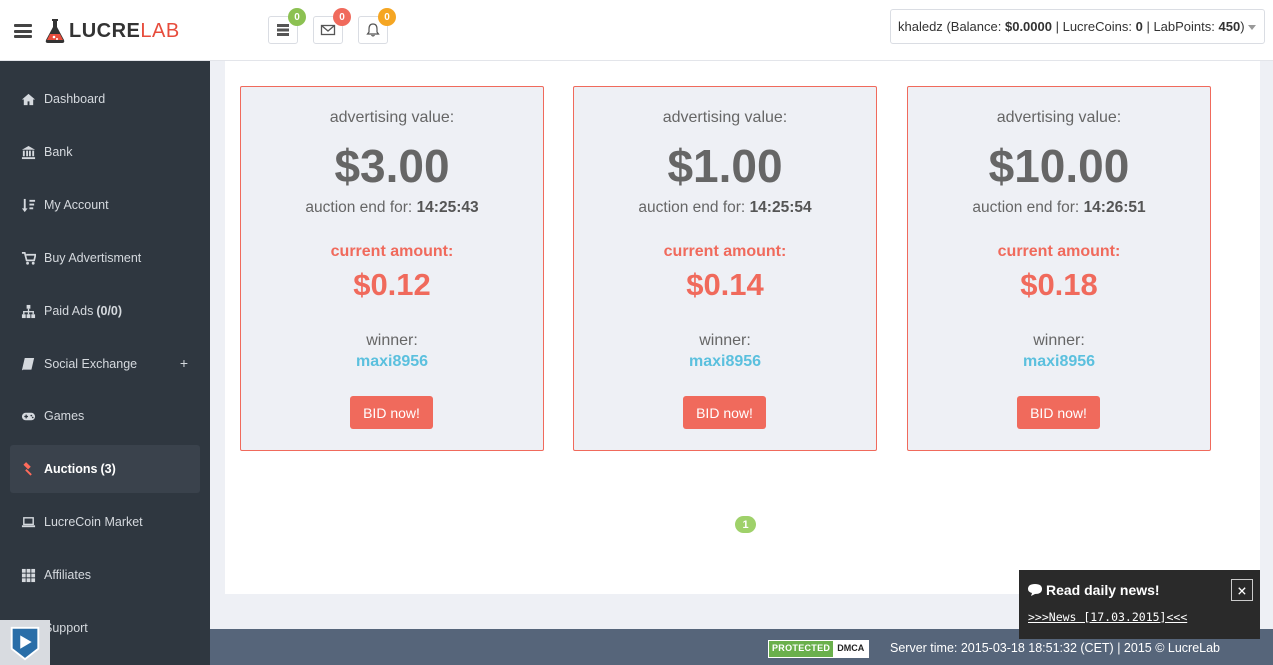 Image resolution: width=1273 pixels, height=665 pixels. What do you see at coordinates (105, 99) in the screenshot?
I see `sidebar-item-dashboard: Dashboard` at bounding box center [105, 99].